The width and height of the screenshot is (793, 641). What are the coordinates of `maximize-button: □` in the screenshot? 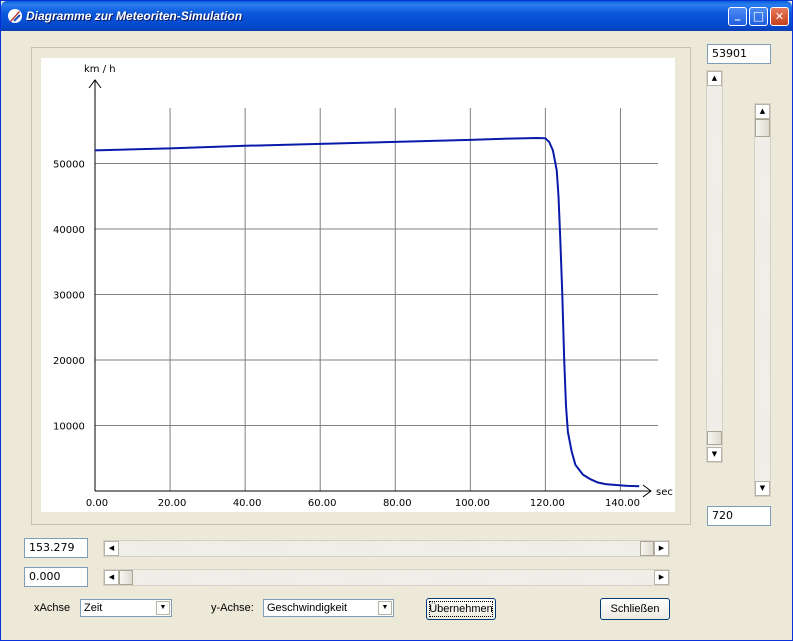 It's located at (758, 16).